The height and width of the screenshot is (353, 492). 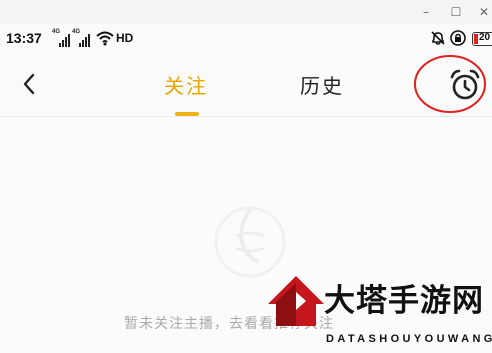 I want to click on status-bar: 13:37 4G 4G HD 20, so click(x=246, y=39).